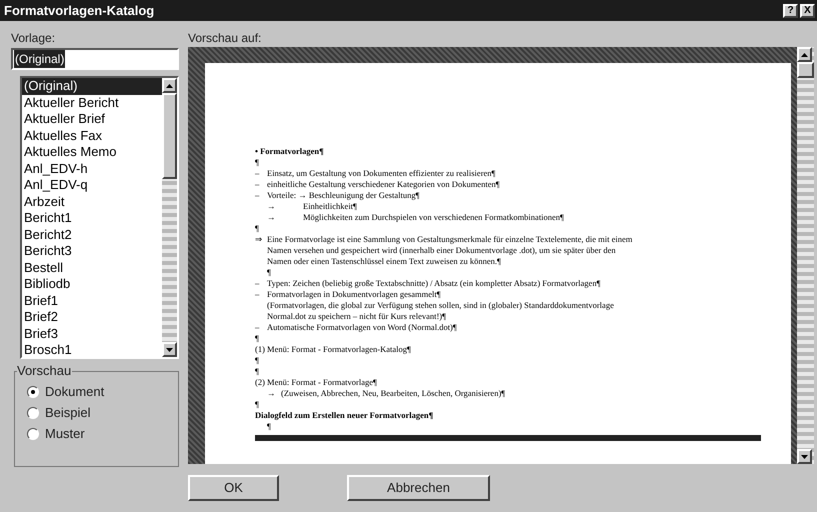  Describe the element at coordinates (441, 250) in the screenshot. I see `document-line: Namen versehen und gespeichert wird (innerhalb einer Dokumentvorlage .dot), um sie später über den` at that location.